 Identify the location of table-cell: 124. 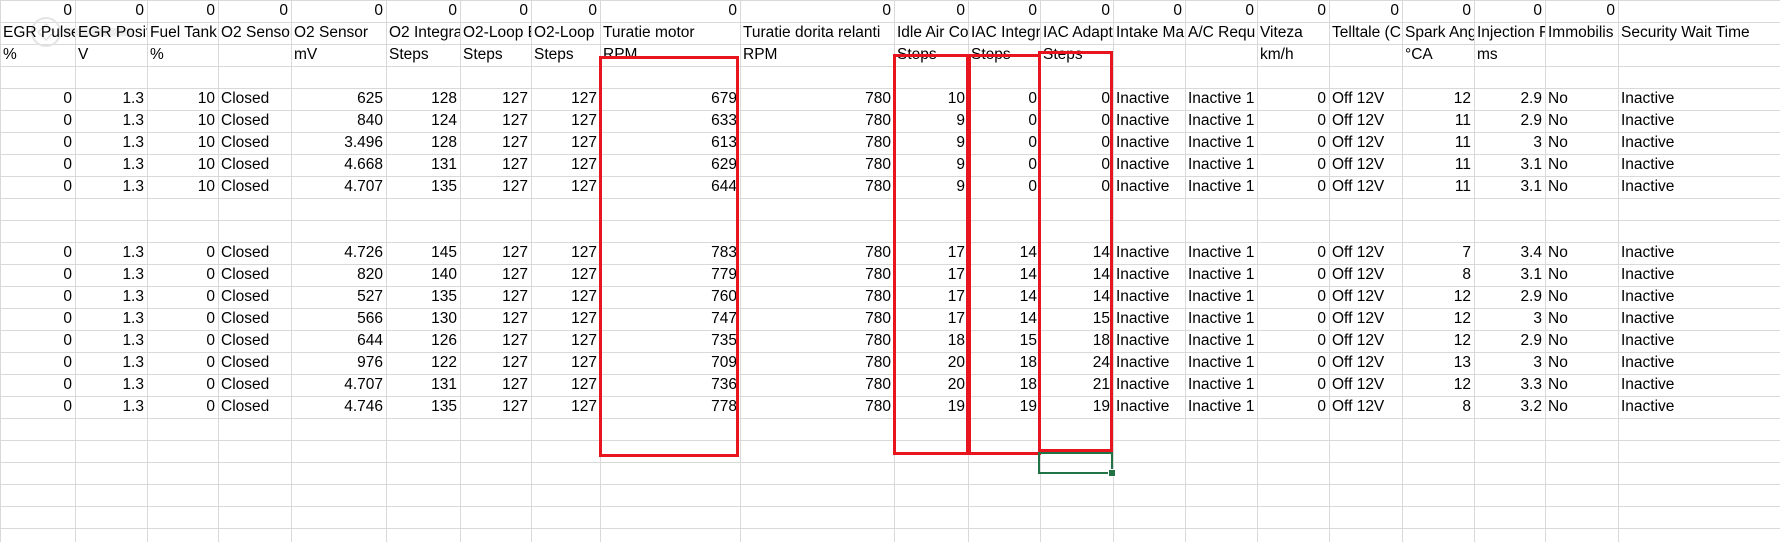
(423, 121).